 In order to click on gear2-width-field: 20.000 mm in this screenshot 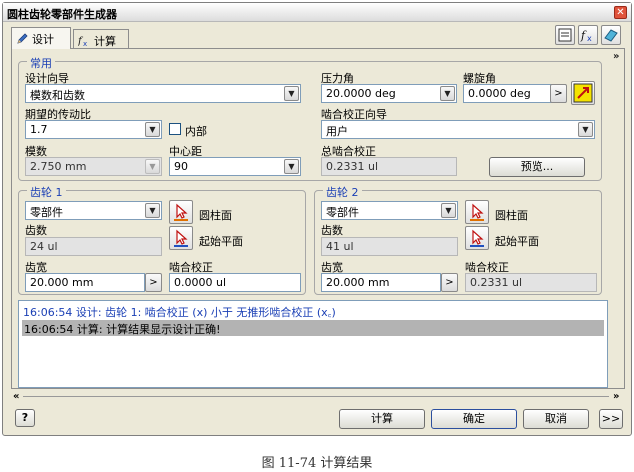, I will do `click(381, 282)`.